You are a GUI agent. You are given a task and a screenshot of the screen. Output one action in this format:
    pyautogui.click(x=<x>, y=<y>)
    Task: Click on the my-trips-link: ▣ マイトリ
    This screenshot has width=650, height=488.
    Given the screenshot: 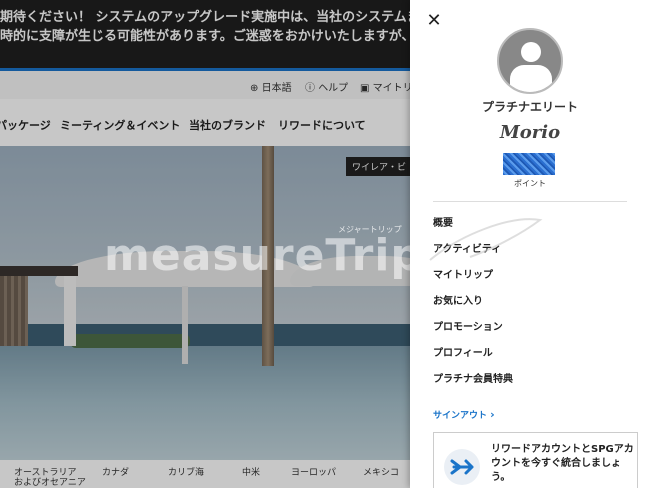 What is the action you would take?
    pyautogui.click(x=386, y=86)
    